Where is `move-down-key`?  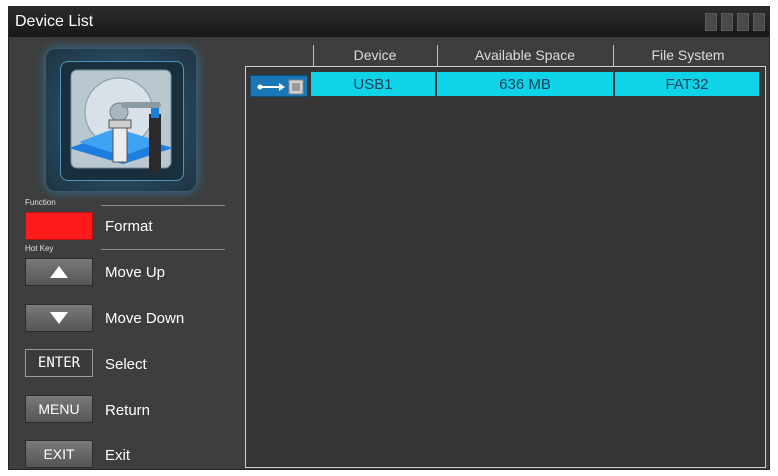 move-down-key is located at coordinates (59, 318).